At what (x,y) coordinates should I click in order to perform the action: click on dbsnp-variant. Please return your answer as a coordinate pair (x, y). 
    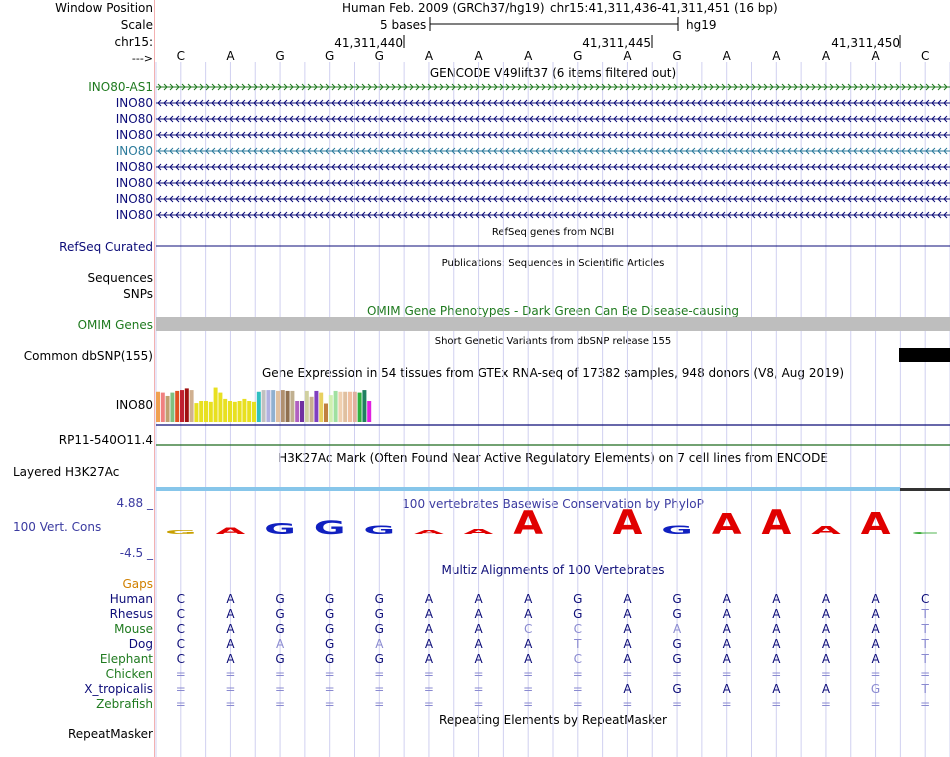
    Looking at the image, I should click on (924, 355).